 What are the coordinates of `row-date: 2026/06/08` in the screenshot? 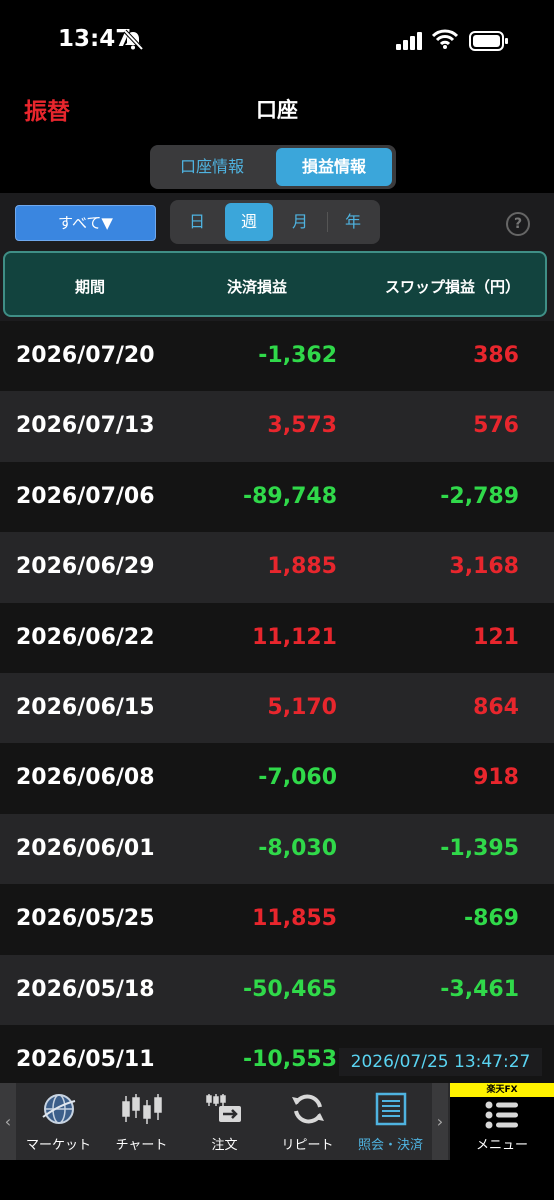 It's located at (85, 778).